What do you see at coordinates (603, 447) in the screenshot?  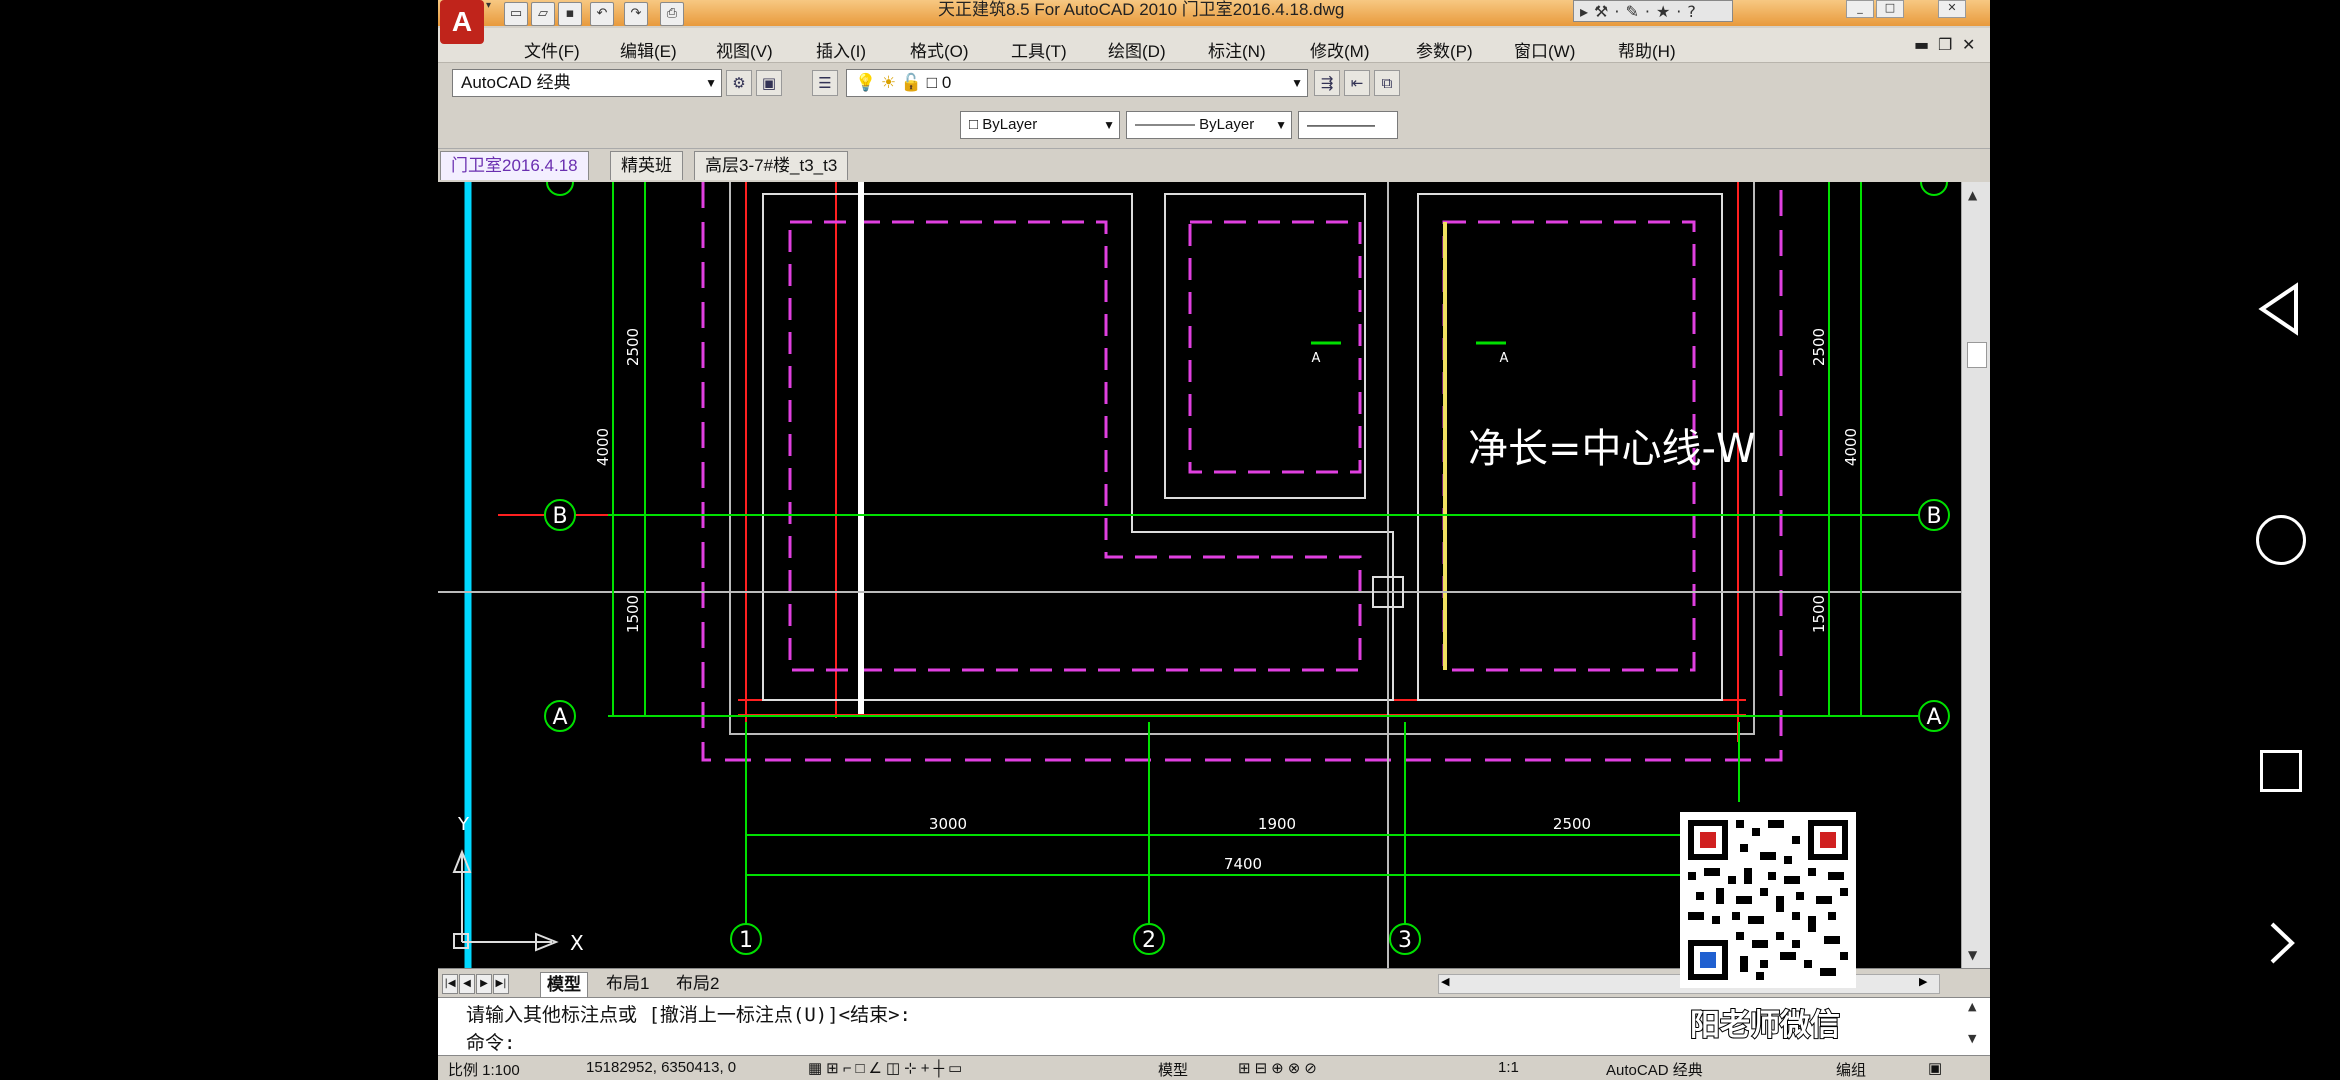 I see `dim-left-4000: 4000` at bounding box center [603, 447].